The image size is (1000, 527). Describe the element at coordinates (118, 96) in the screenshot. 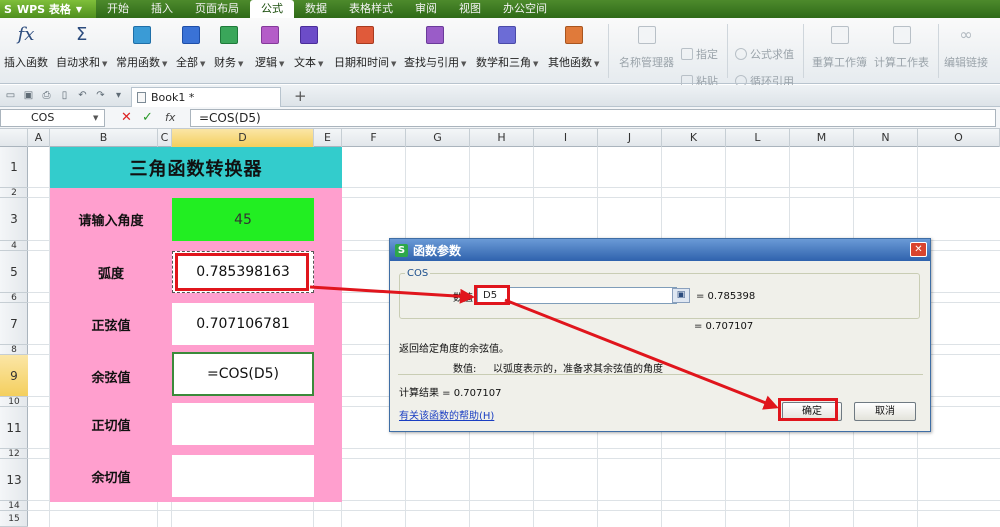

I see `quick-access-dropdown-icon: ▾` at that location.